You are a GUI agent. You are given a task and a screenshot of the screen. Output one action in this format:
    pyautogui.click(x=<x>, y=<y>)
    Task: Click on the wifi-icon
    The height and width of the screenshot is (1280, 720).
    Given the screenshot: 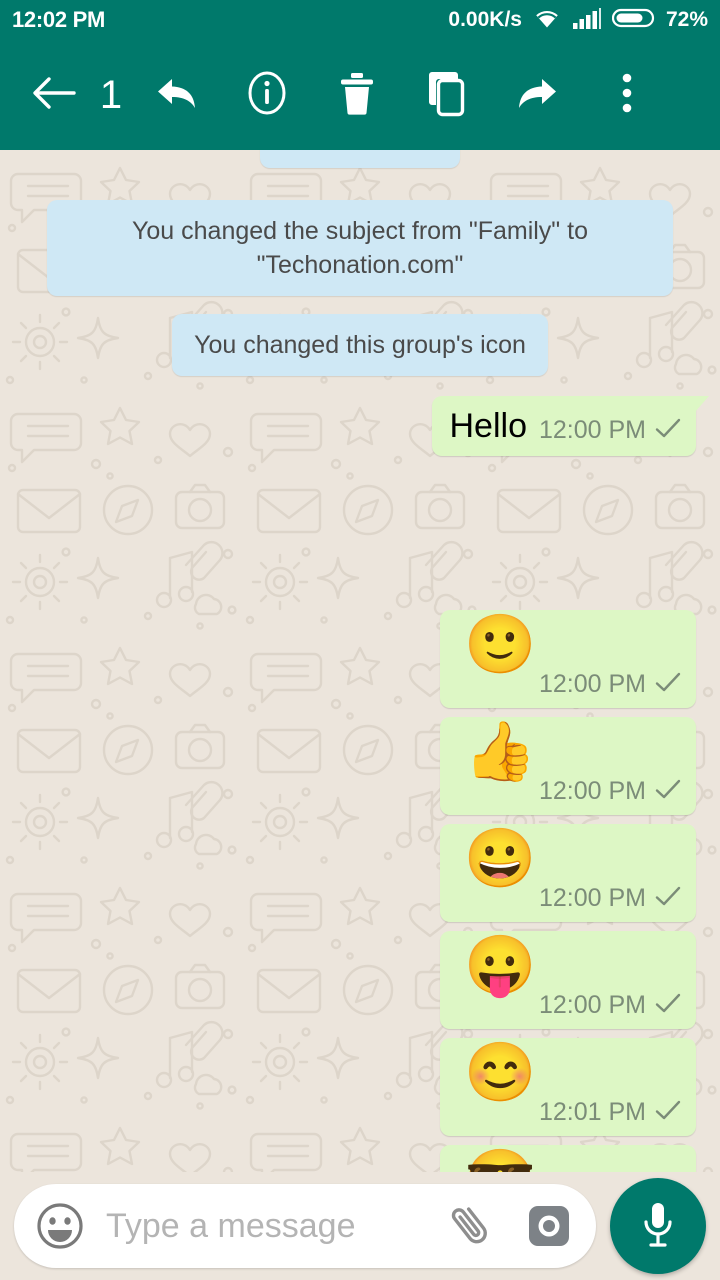 What is the action you would take?
    pyautogui.click(x=547, y=20)
    